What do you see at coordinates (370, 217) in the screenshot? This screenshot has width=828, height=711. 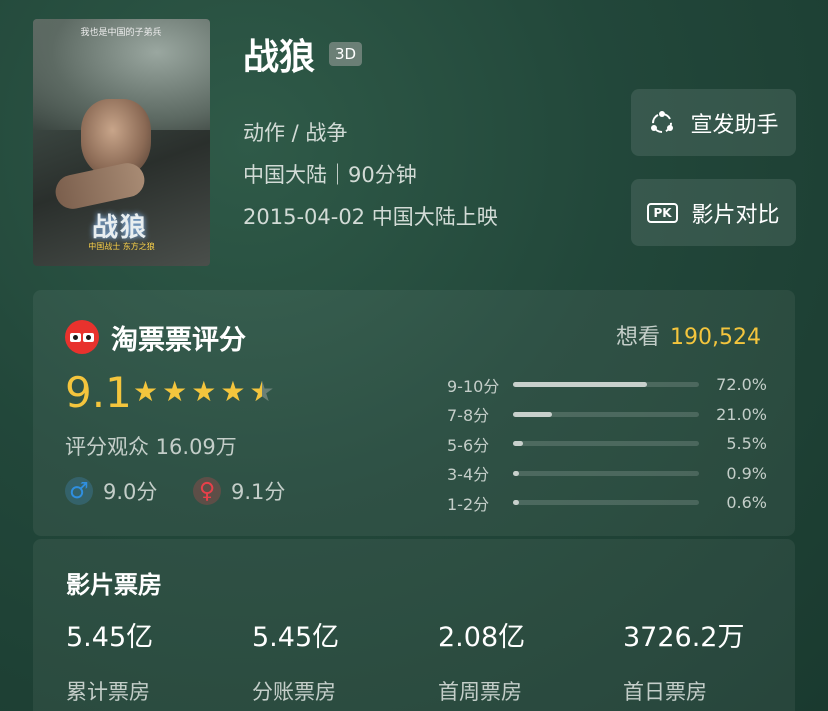 I see `movie-release-date: 2015-04-02 中国大陆上映` at bounding box center [370, 217].